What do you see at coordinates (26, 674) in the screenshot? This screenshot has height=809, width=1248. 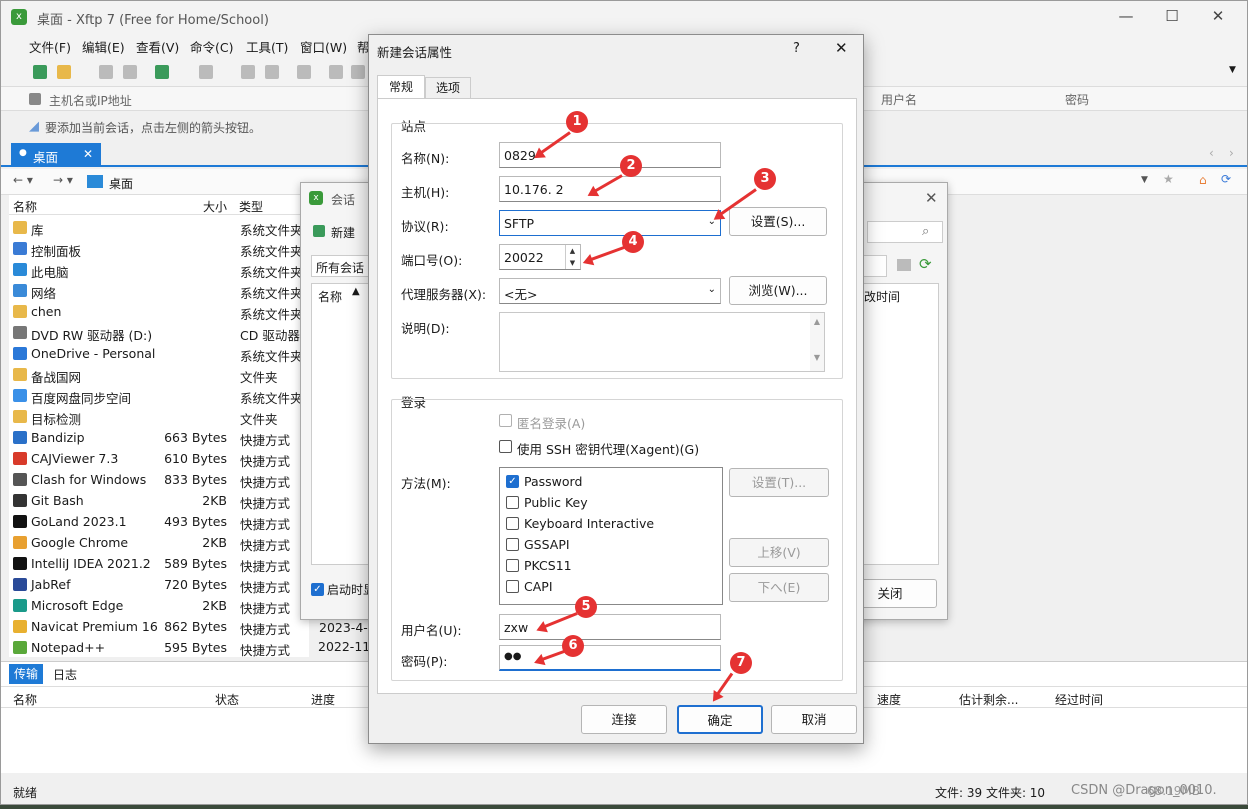 I see `tab-transfer: 传输` at bounding box center [26, 674].